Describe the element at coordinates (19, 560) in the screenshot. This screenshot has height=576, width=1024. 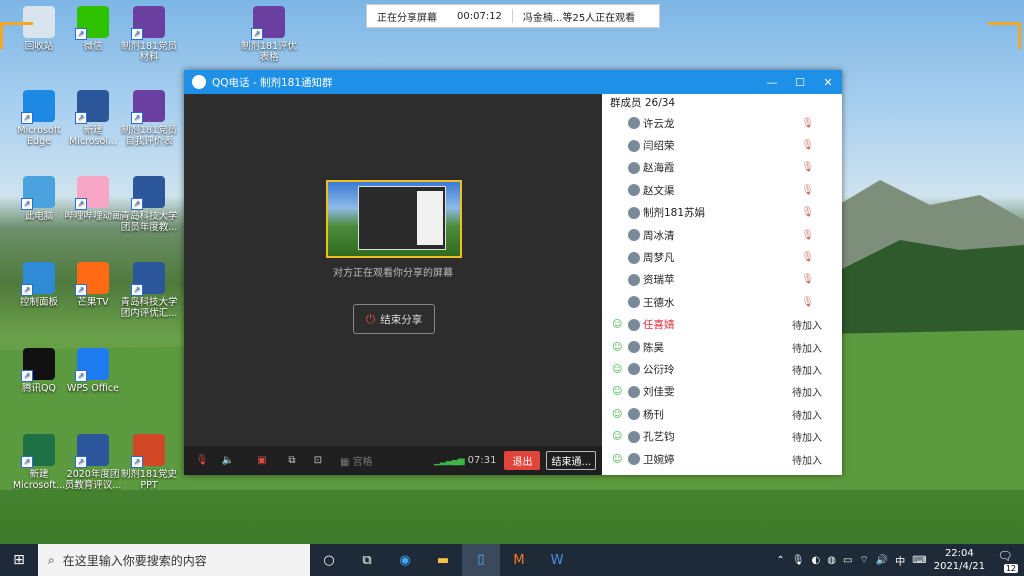
I see `windows-start-icon: ⊞` at that location.